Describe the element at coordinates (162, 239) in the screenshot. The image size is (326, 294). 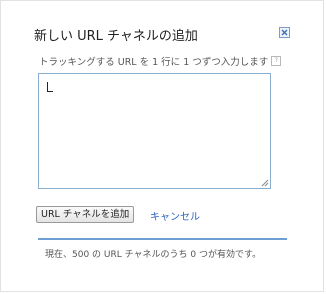
I see `divider` at that location.